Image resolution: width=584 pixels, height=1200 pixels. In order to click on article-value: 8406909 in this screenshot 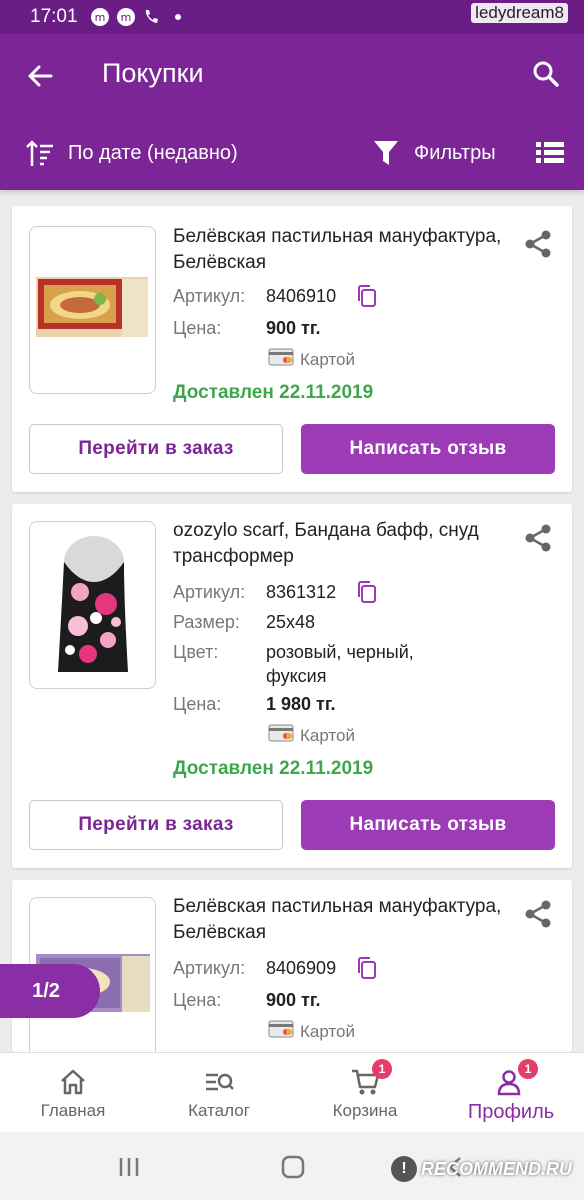, I will do `click(301, 968)`.